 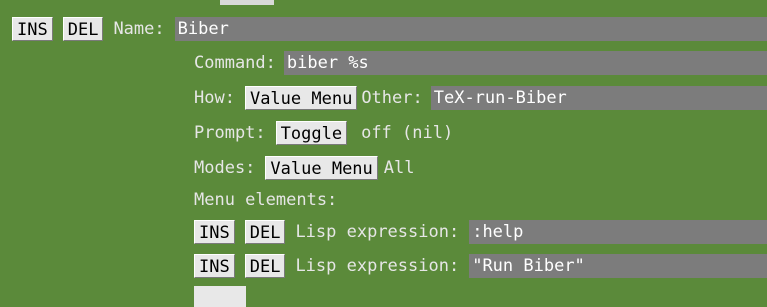 I want to click on command-label: Command:, so click(x=235, y=63).